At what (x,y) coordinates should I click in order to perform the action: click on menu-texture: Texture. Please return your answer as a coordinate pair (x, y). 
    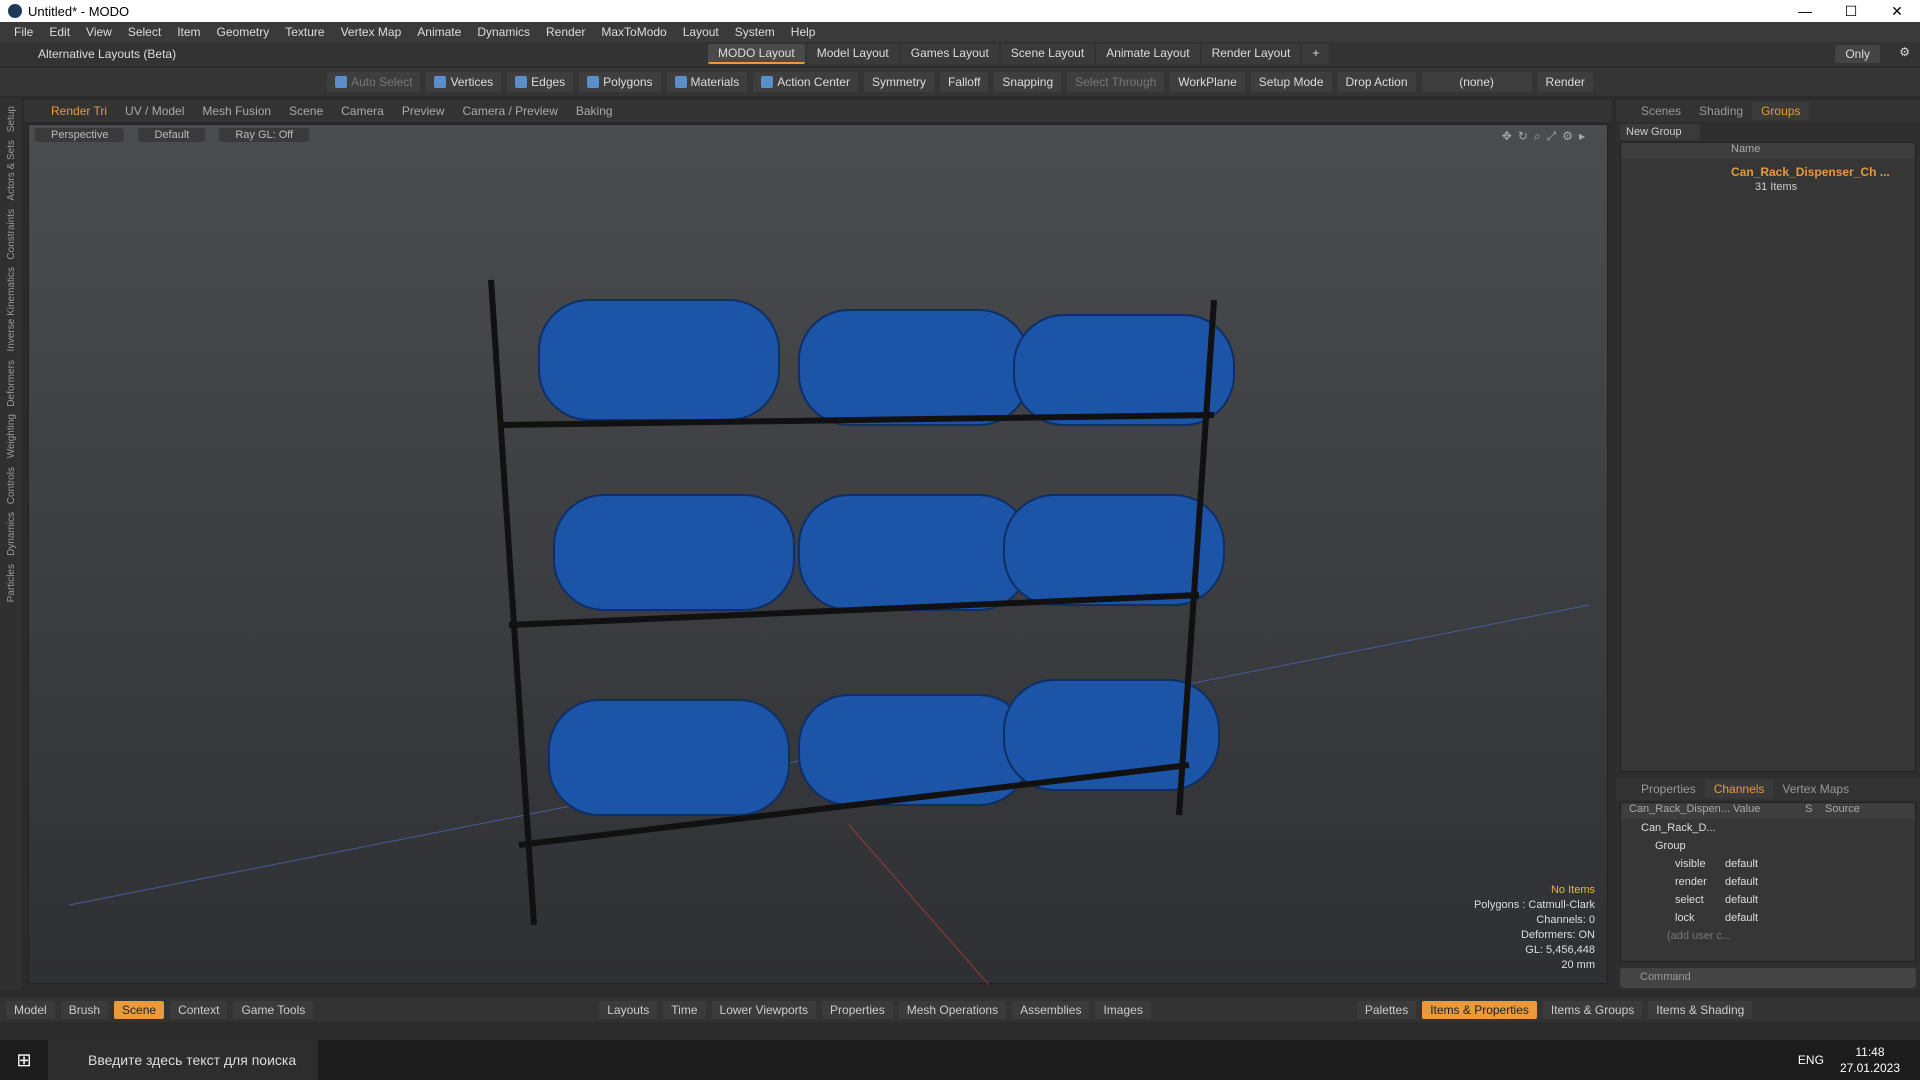
    Looking at the image, I should click on (304, 32).